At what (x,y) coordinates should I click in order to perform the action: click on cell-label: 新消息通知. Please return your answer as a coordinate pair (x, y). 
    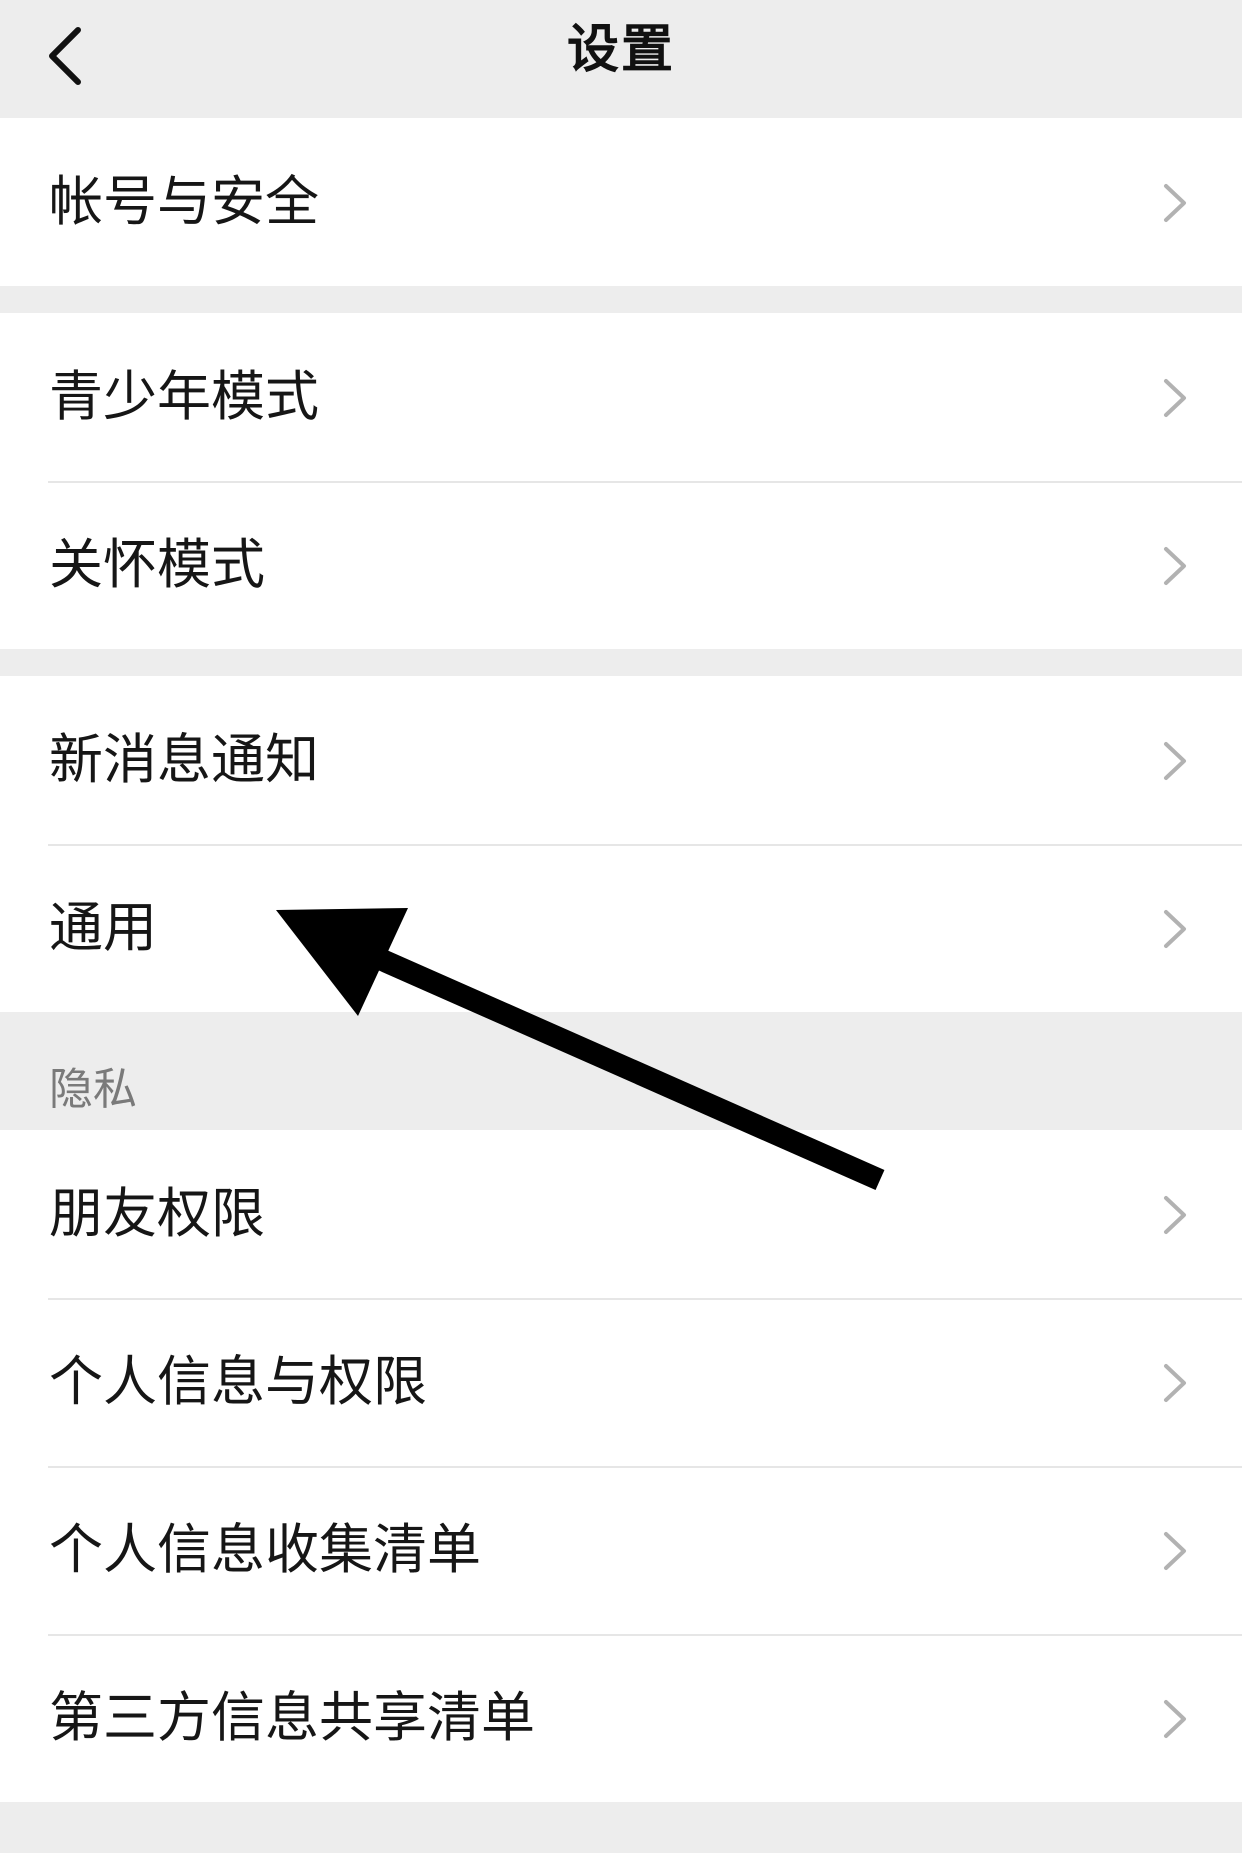
    Looking at the image, I should click on (184, 759).